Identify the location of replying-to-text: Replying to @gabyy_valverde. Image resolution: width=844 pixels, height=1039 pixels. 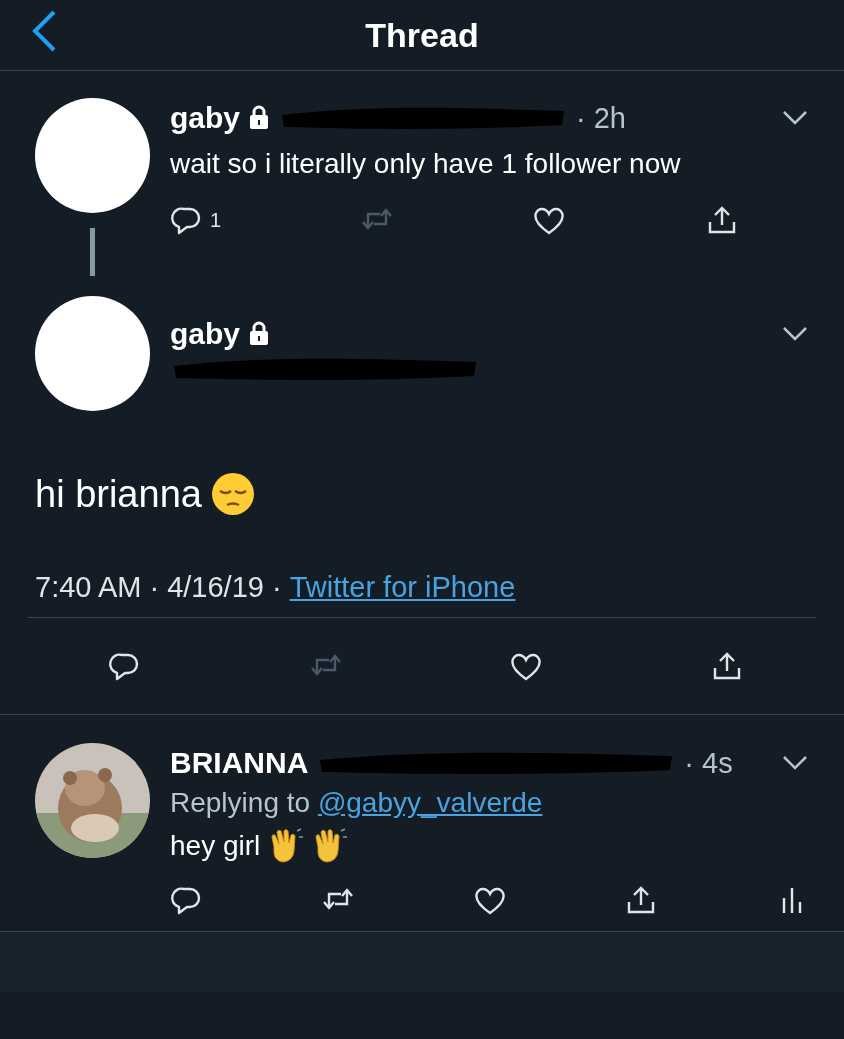
(357, 803).